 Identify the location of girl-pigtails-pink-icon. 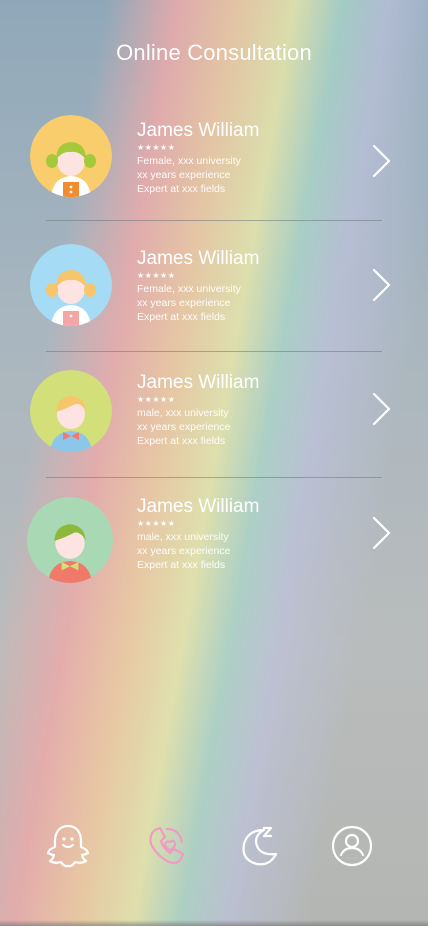
(71, 285).